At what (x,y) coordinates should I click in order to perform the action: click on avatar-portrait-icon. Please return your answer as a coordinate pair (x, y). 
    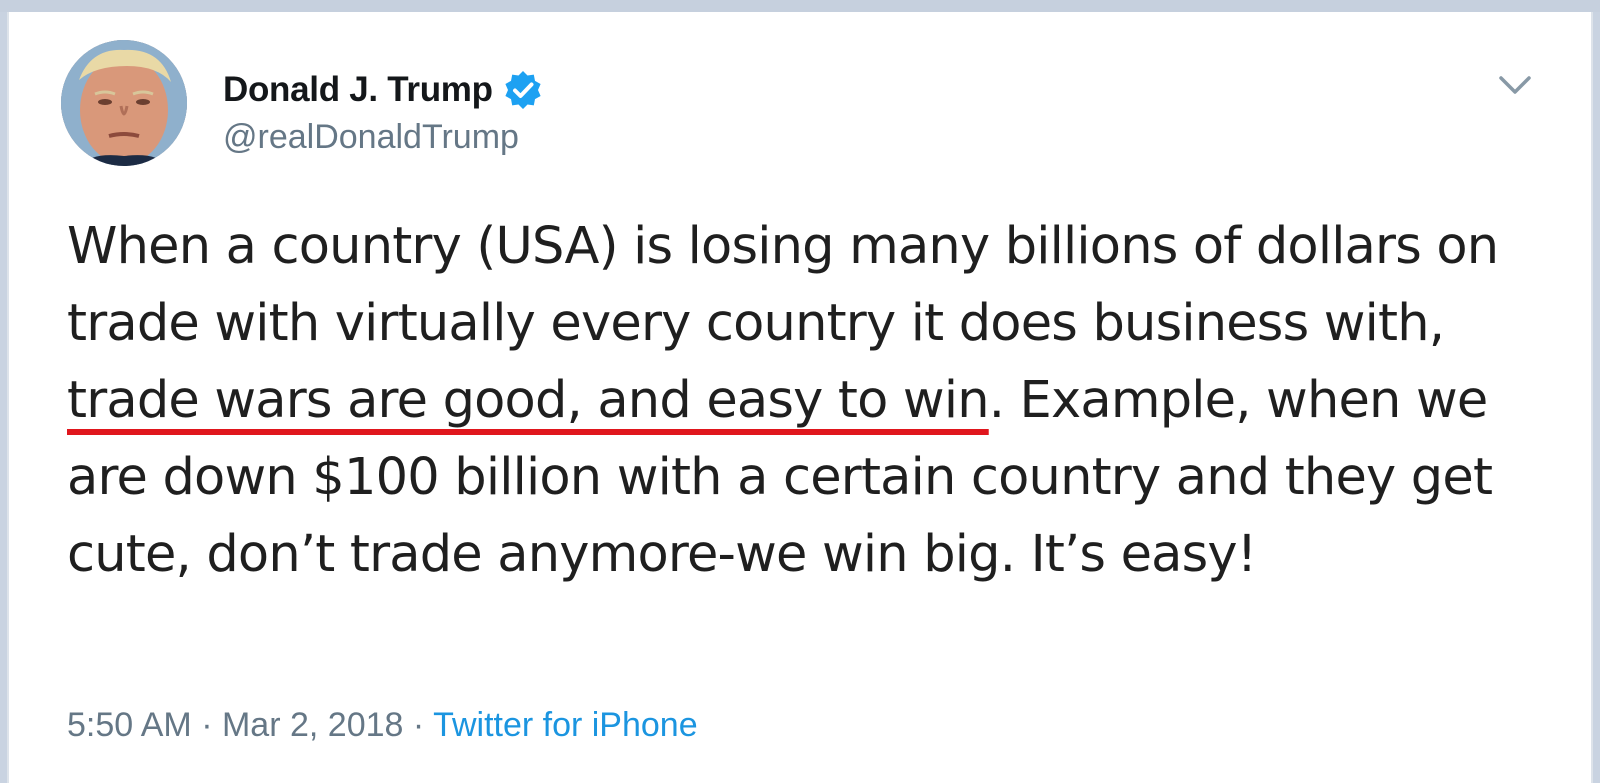
    Looking at the image, I should click on (124, 103).